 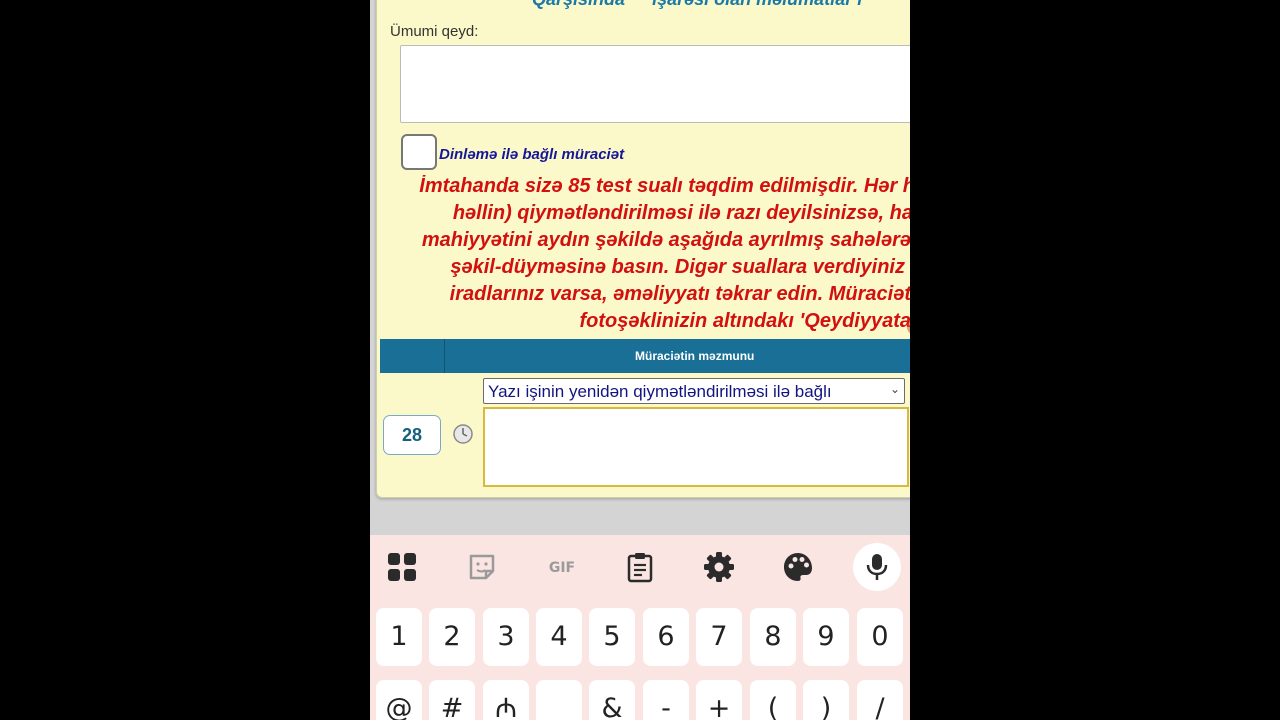 I want to click on warning-line: fotoşəklinizin altındakı 'Qeydiyyata, so click(x=744, y=321).